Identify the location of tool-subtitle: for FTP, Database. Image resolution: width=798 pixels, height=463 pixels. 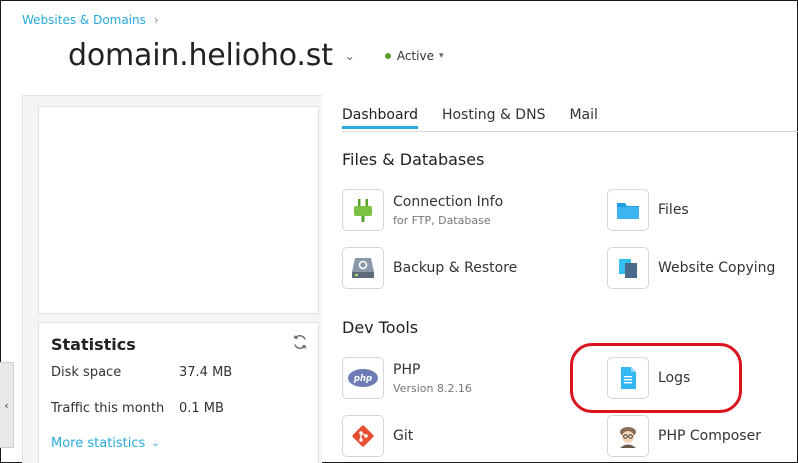
(442, 220).